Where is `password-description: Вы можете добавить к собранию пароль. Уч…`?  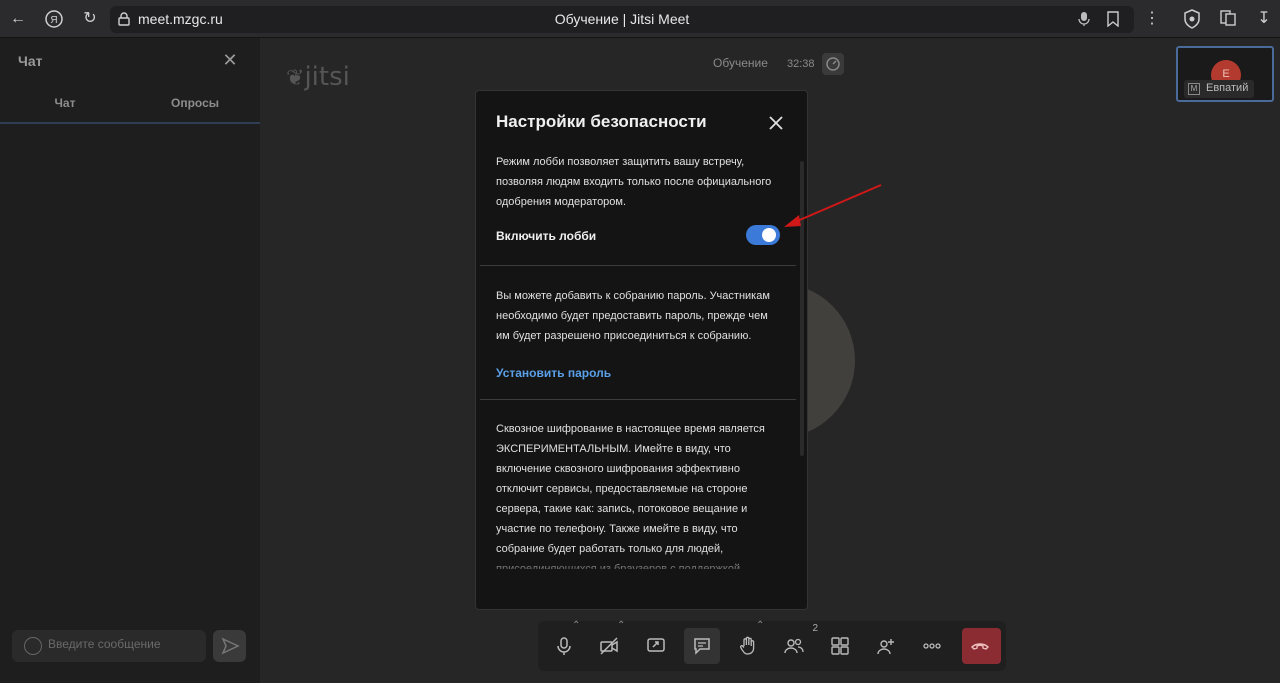
password-description: Вы можете добавить к собранию пароль. Уч… is located at coordinates (633, 316).